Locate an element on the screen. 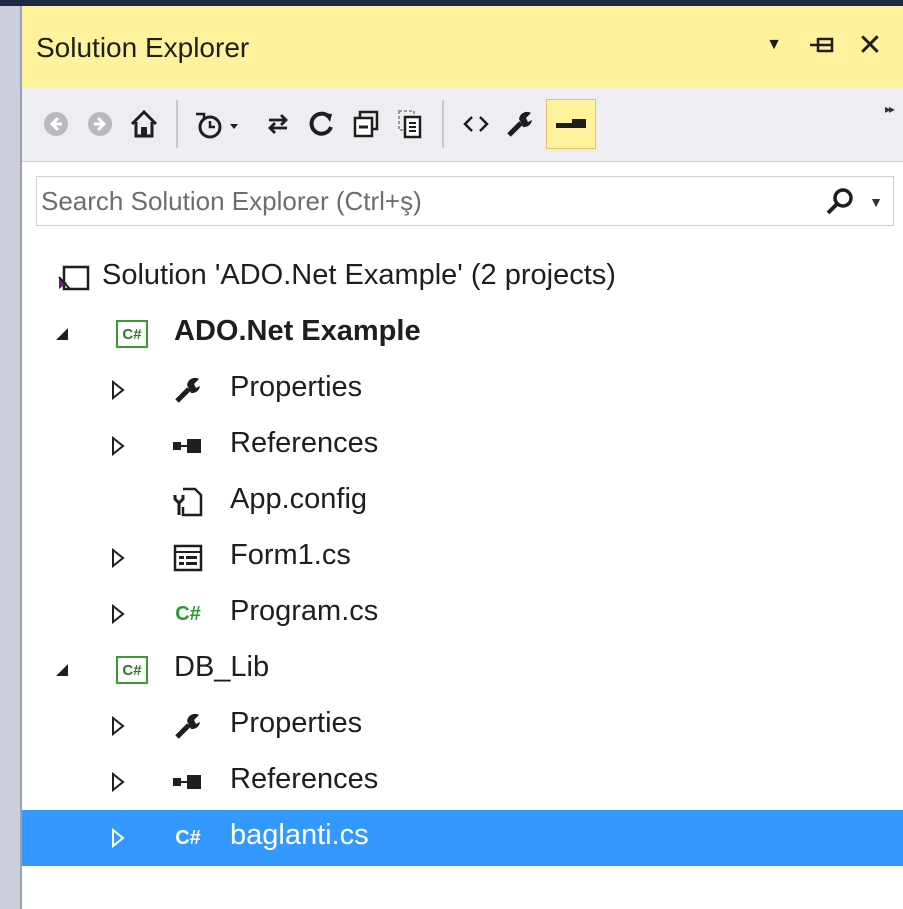 The width and height of the screenshot is (903, 909). view-code-icon is located at coordinates (476, 124).